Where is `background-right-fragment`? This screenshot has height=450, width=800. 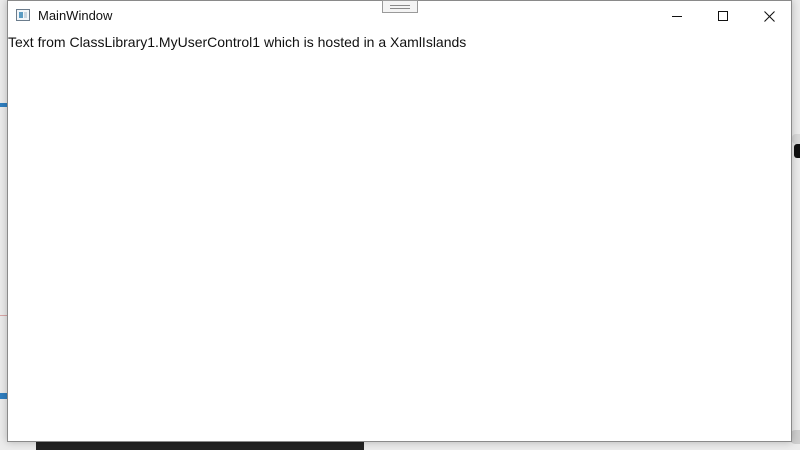
background-right-fragment is located at coordinates (796, 142).